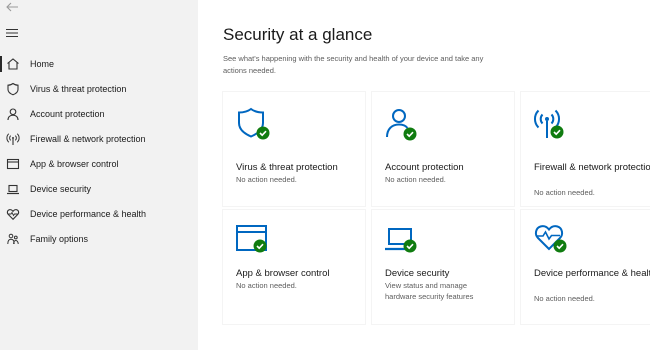  I want to click on home-icon, so click(13, 64).